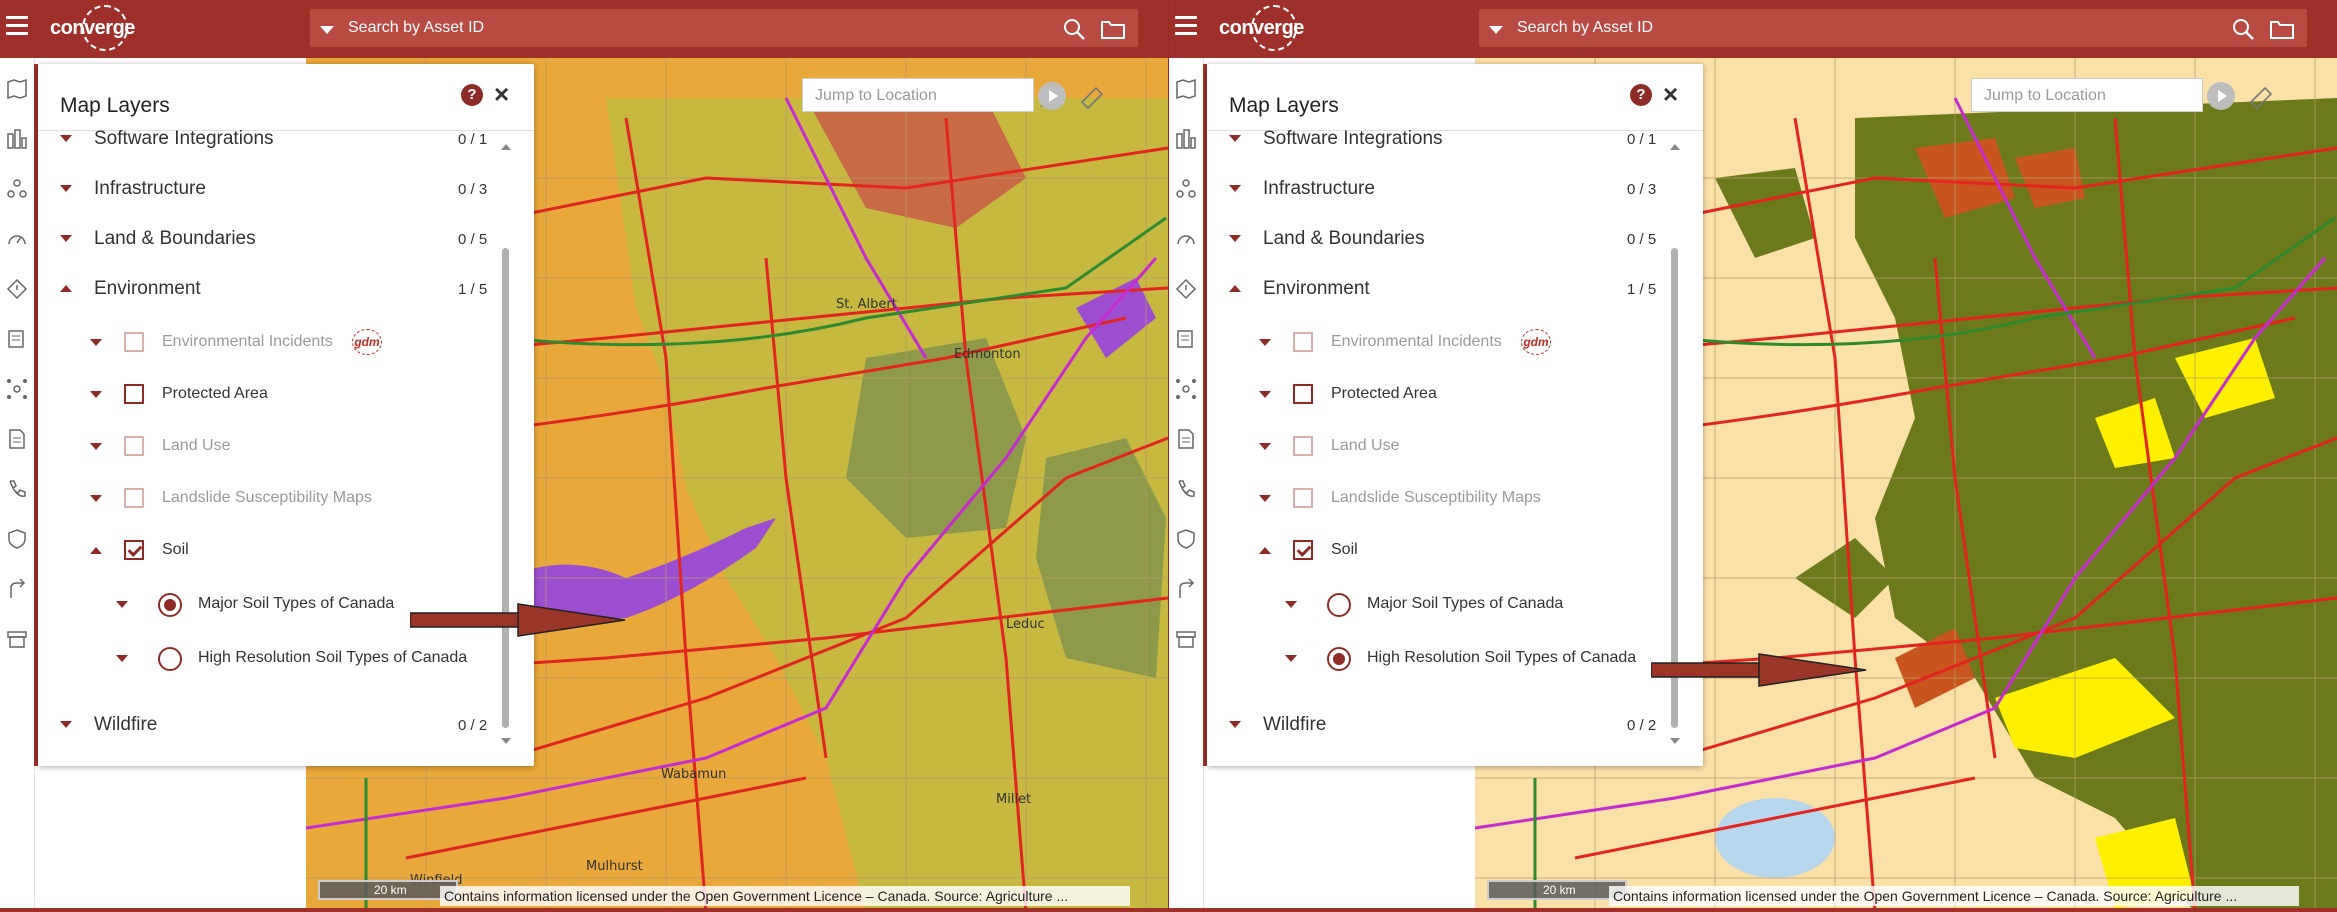 The image size is (2337, 912). Describe the element at coordinates (1432, 605) in the screenshot. I see `soil-option-major: Major Soil Types of Canada` at that location.